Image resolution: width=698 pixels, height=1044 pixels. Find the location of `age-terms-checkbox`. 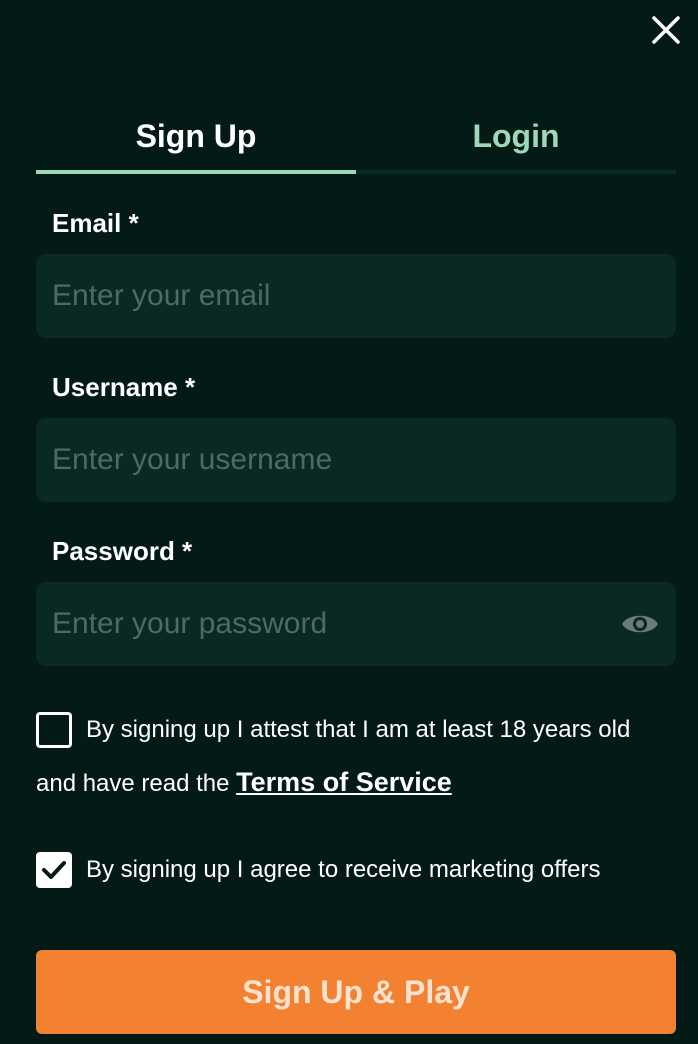

age-terms-checkbox is located at coordinates (54, 730).